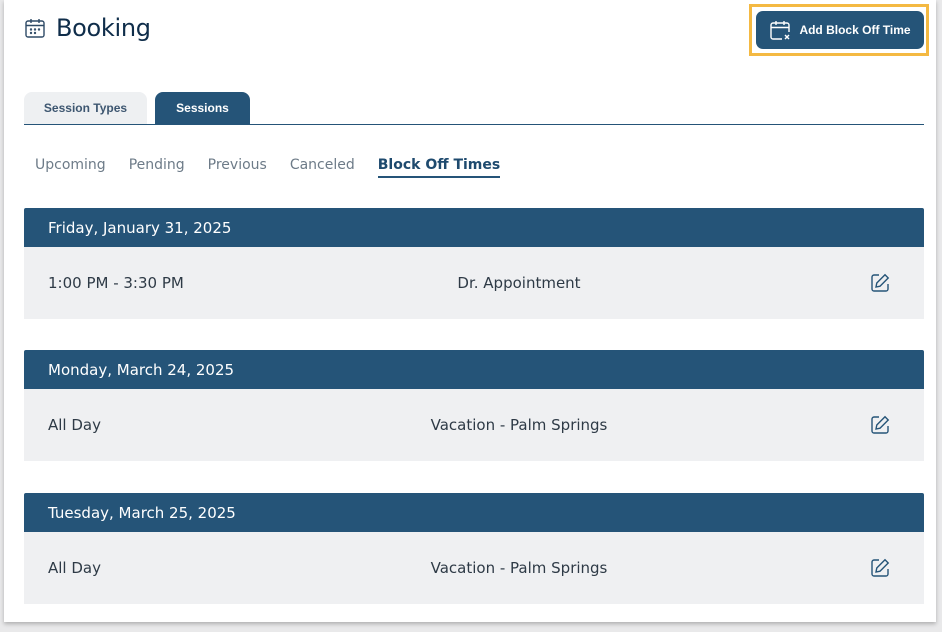 The image size is (942, 632). Describe the element at coordinates (70, 167) in the screenshot. I see `filter-upcoming: Upcoming` at that location.